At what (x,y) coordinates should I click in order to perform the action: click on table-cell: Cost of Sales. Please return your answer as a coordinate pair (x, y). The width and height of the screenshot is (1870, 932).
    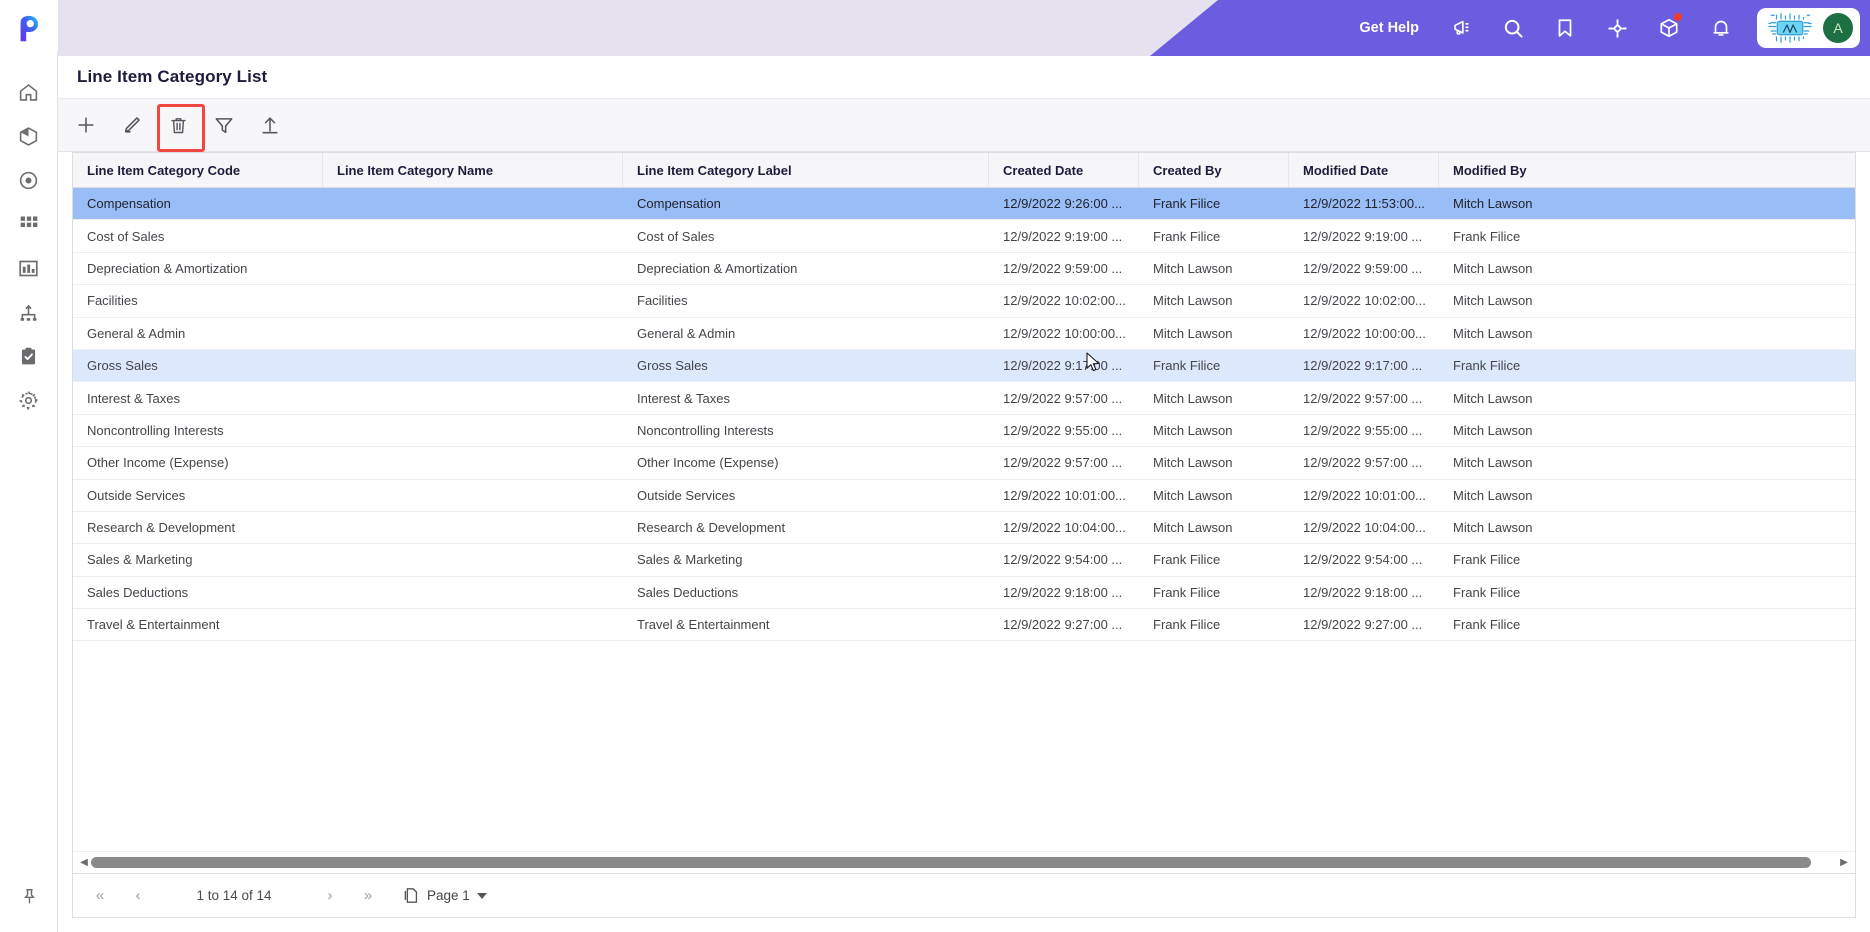
    Looking at the image, I should click on (126, 236).